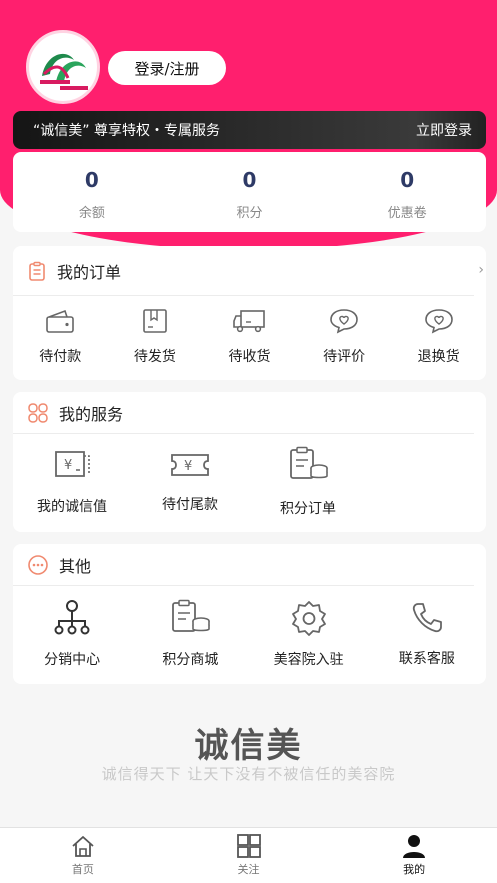 This screenshot has width=497, height=883. Describe the element at coordinates (308, 618) in the screenshot. I see `gear-icon` at that location.